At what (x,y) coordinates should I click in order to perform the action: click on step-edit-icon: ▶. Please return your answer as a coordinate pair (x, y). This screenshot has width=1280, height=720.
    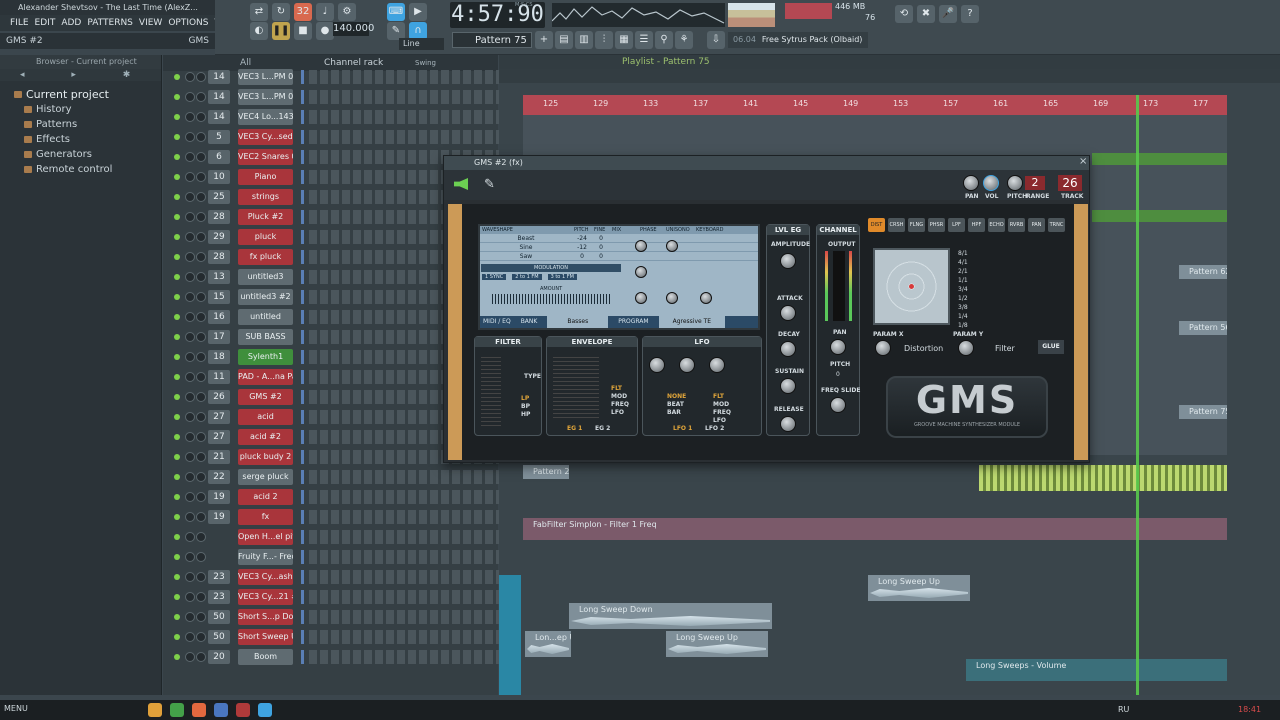
    Looking at the image, I should click on (418, 12).